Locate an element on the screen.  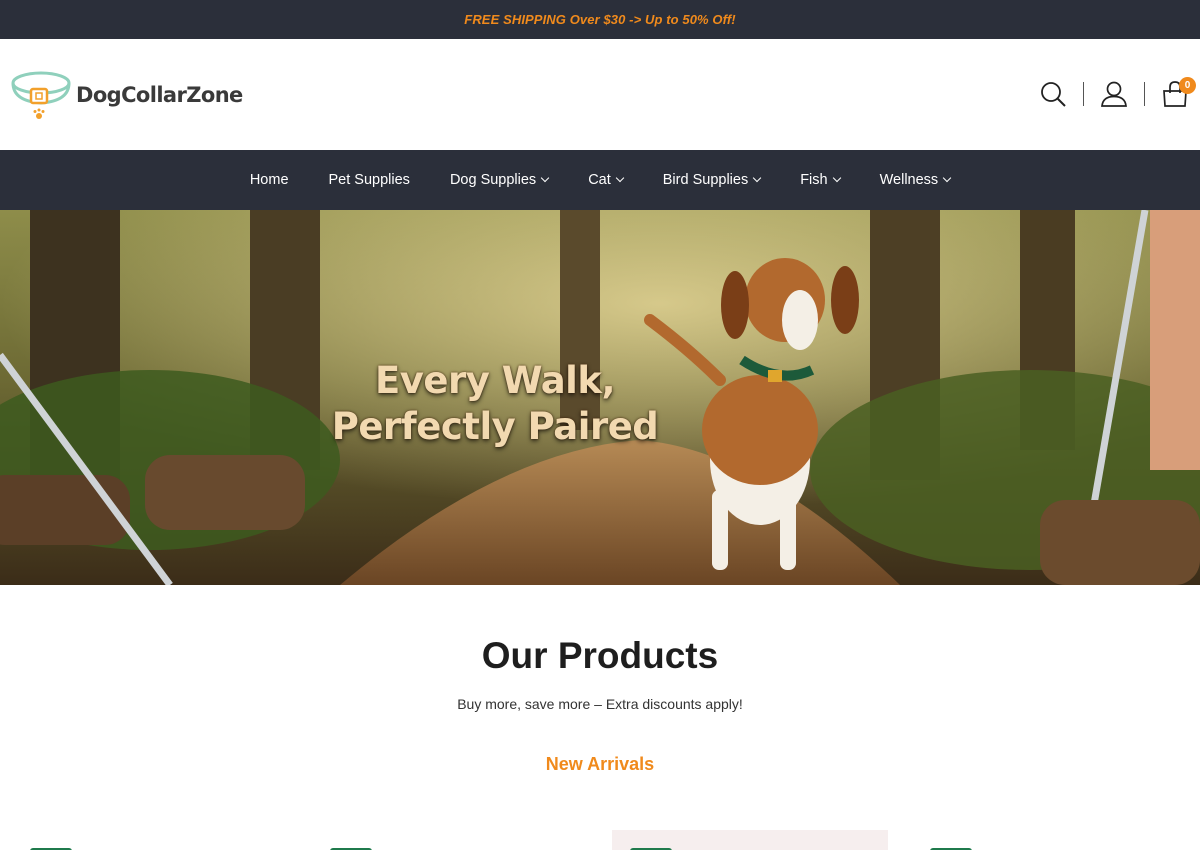
brand-name: DogCollarZone is located at coordinates (159, 95).